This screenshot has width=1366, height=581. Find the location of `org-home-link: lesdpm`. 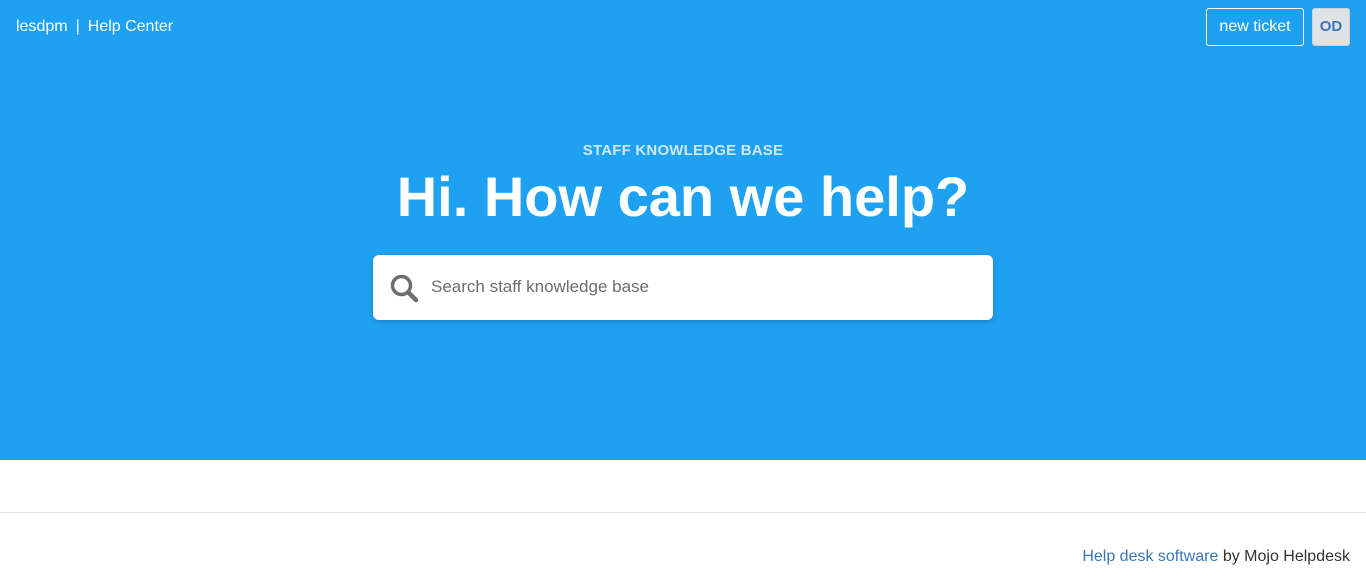

org-home-link: lesdpm is located at coordinates (42, 26).